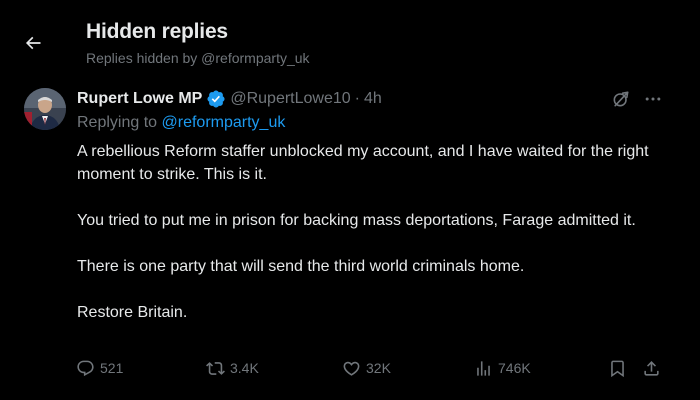  I want to click on share-icon, so click(651, 368).